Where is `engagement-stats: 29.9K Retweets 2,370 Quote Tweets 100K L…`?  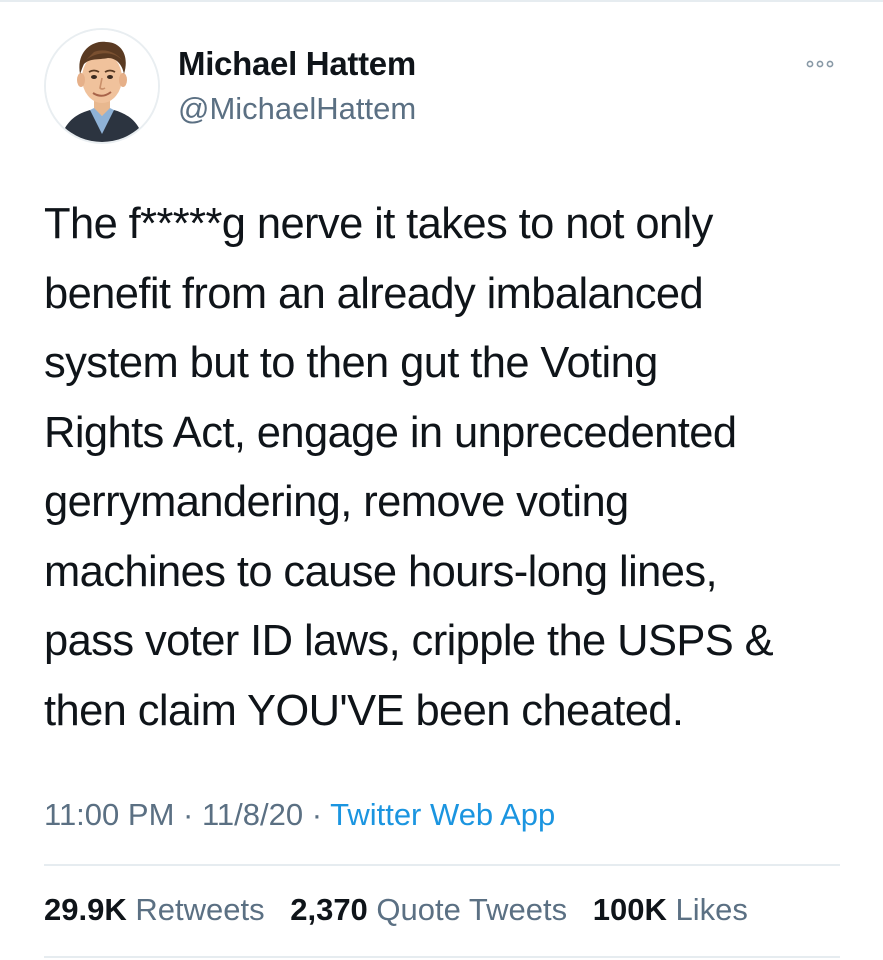 engagement-stats: 29.9K Retweets 2,370 Quote Tweets 100K L… is located at coordinates (404, 910).